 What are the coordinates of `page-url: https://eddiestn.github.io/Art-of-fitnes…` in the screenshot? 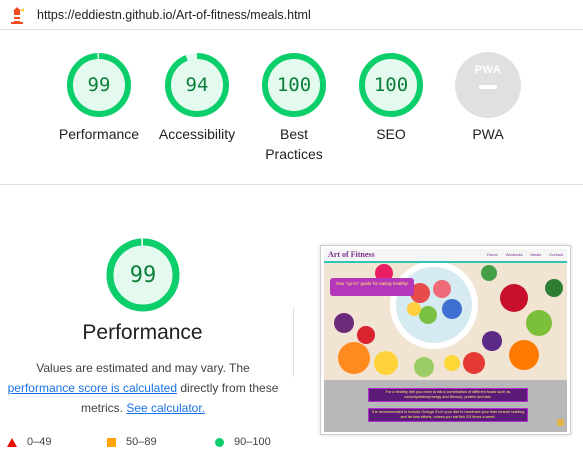 It's located at (174, 15).